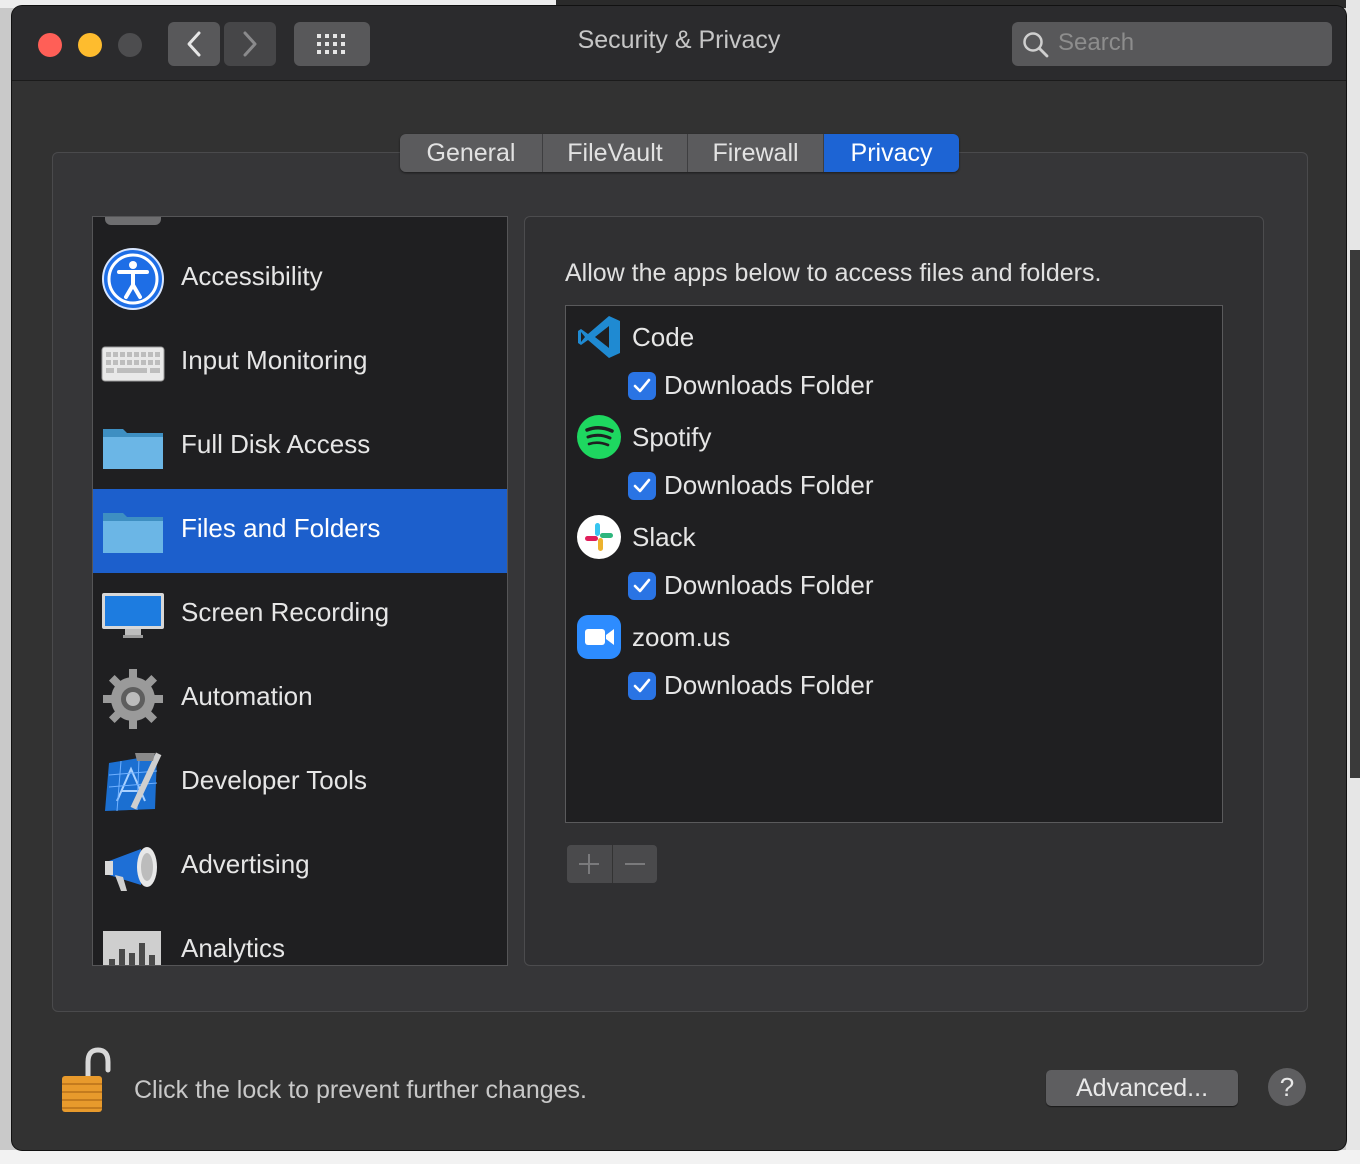  What do you see at coordinates (300, 937) in the screenshot?
I see `category-analytics: Analytics` at bounding box center [300, 937].